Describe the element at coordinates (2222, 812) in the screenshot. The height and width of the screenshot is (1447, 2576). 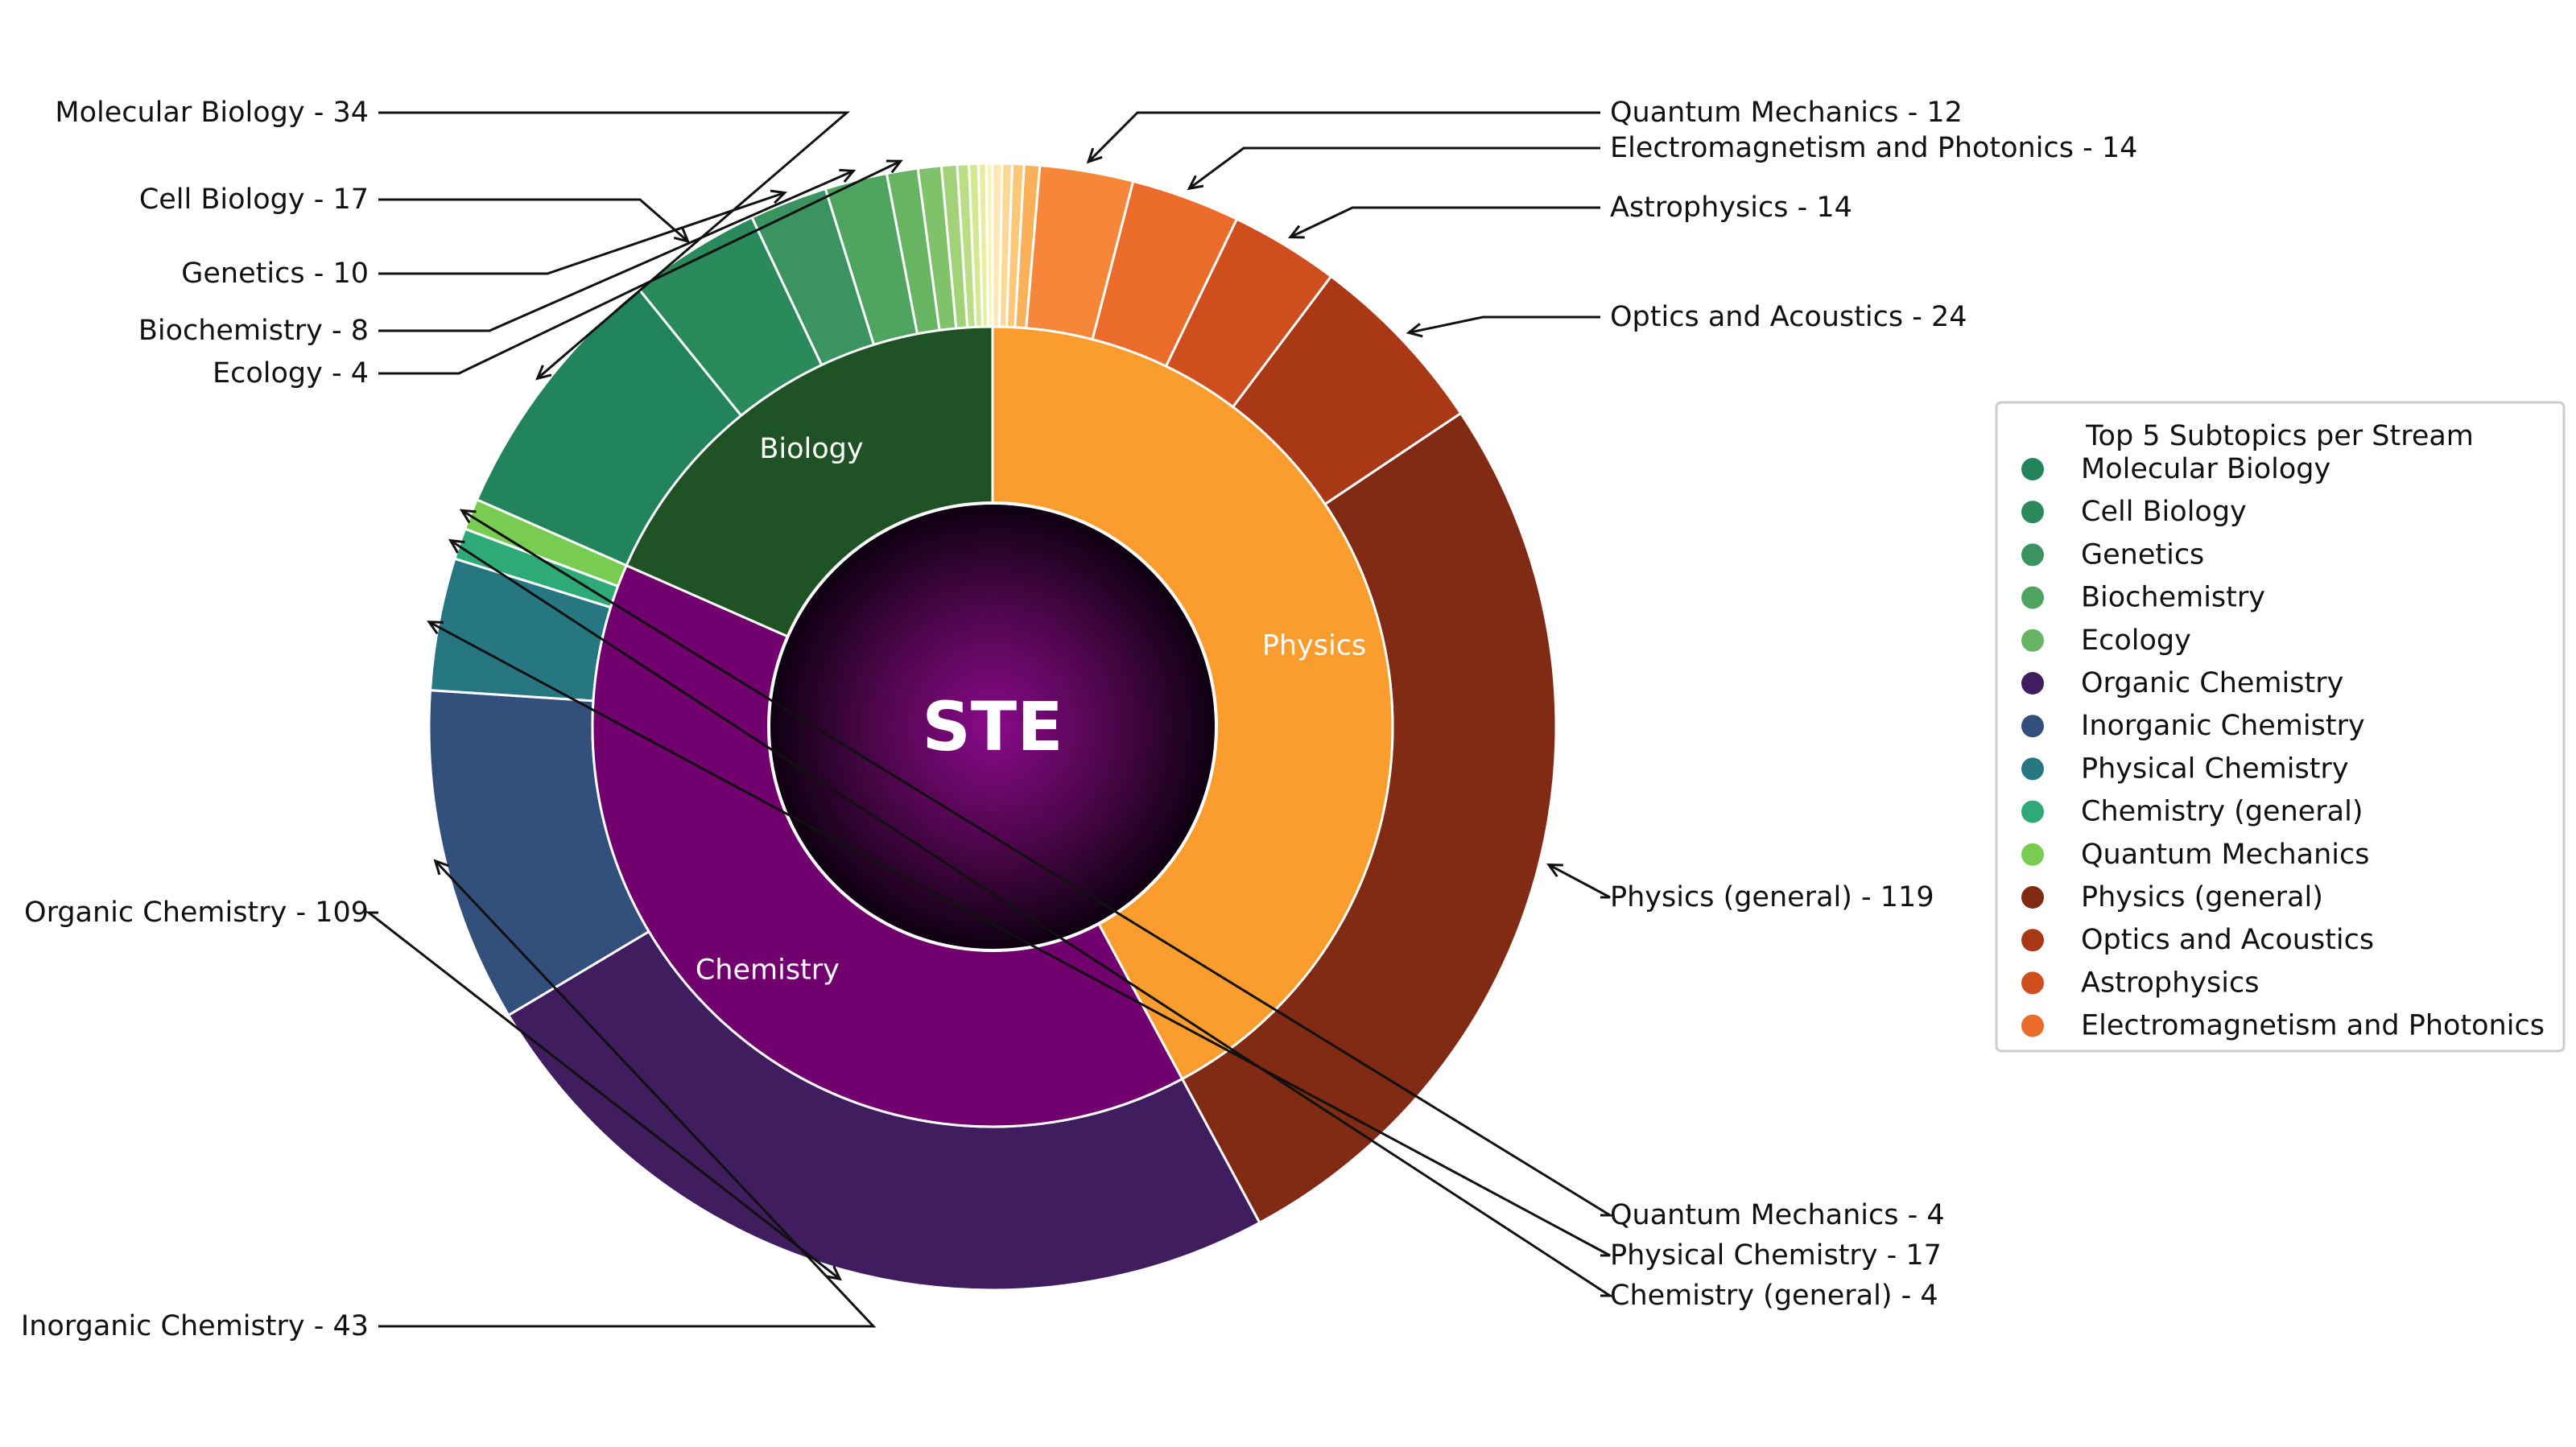
I see `legend-label: Chemistry (general)` at that location.